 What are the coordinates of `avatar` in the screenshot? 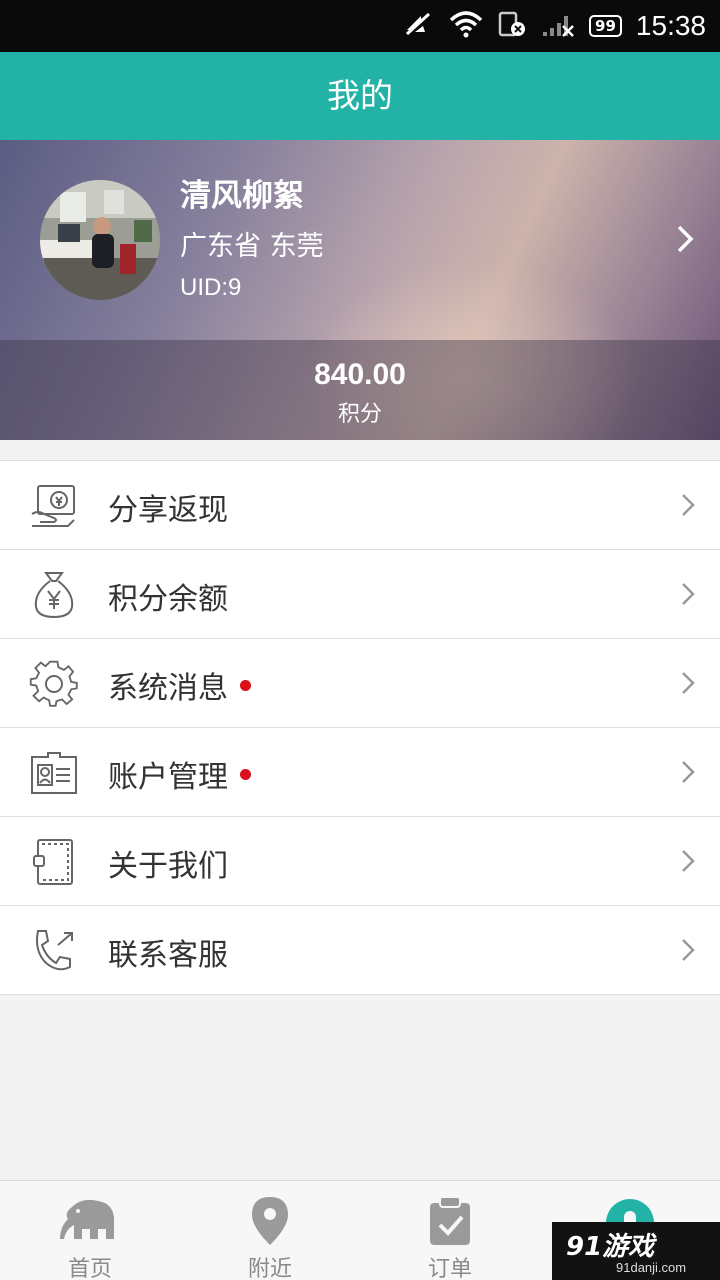 It's located at (100, 240).